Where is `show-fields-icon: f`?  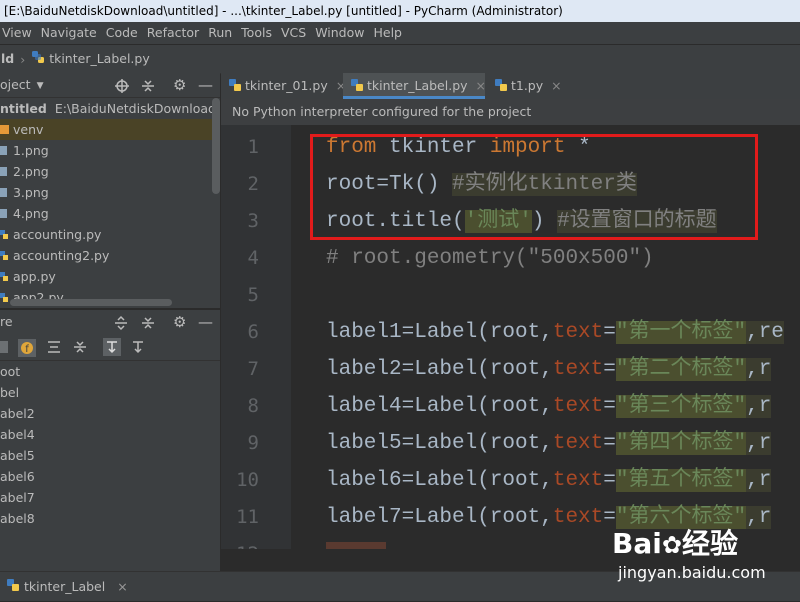 show-fields-icon: f is located at coordinates (27, 350).